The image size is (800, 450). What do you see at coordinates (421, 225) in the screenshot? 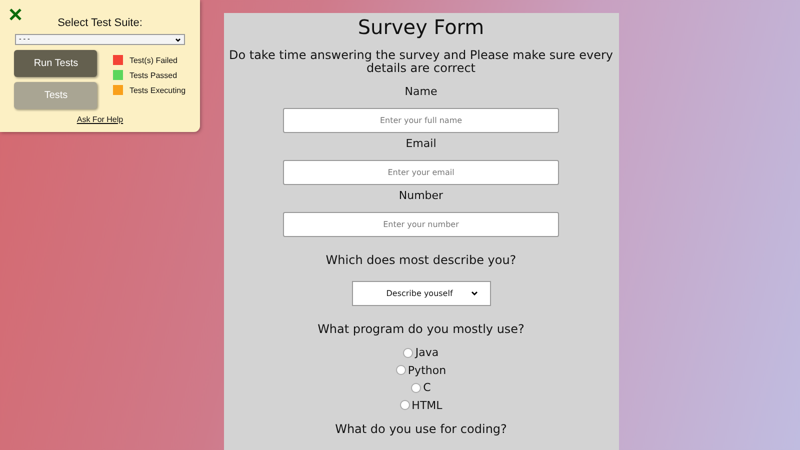
I see `input-field: Enter your number` at bounding box center [421, 225].